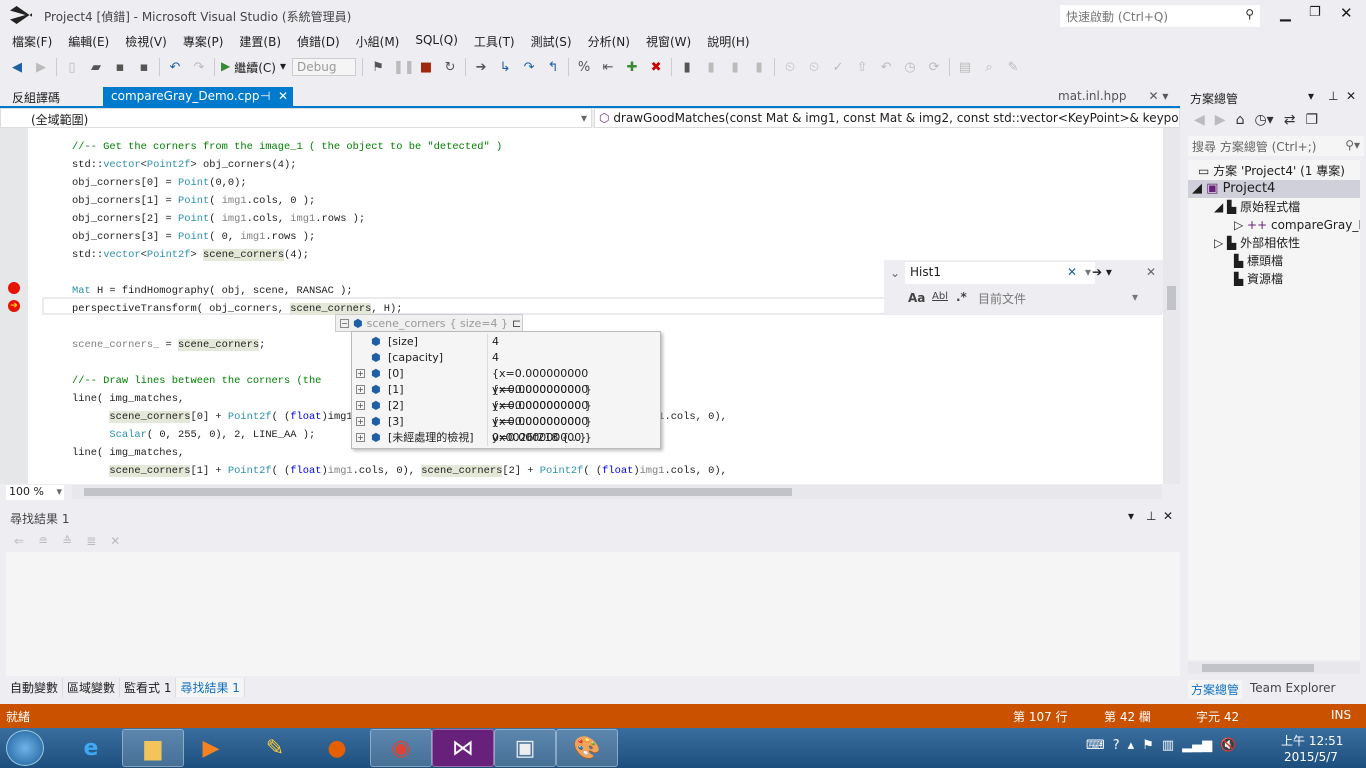 The height and width of the screenshot is (768, 1366). I want to click on bottom-tab: 尋找結果 1, so click(210, 687).